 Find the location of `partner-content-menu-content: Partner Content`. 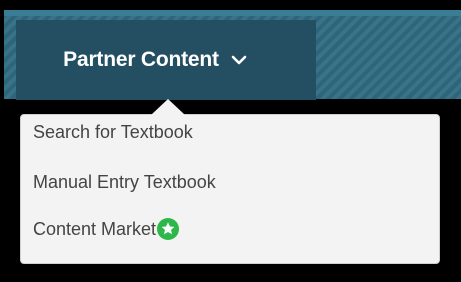

partner-content-menu-content: Partner Content is located at coordinates (155, 60).